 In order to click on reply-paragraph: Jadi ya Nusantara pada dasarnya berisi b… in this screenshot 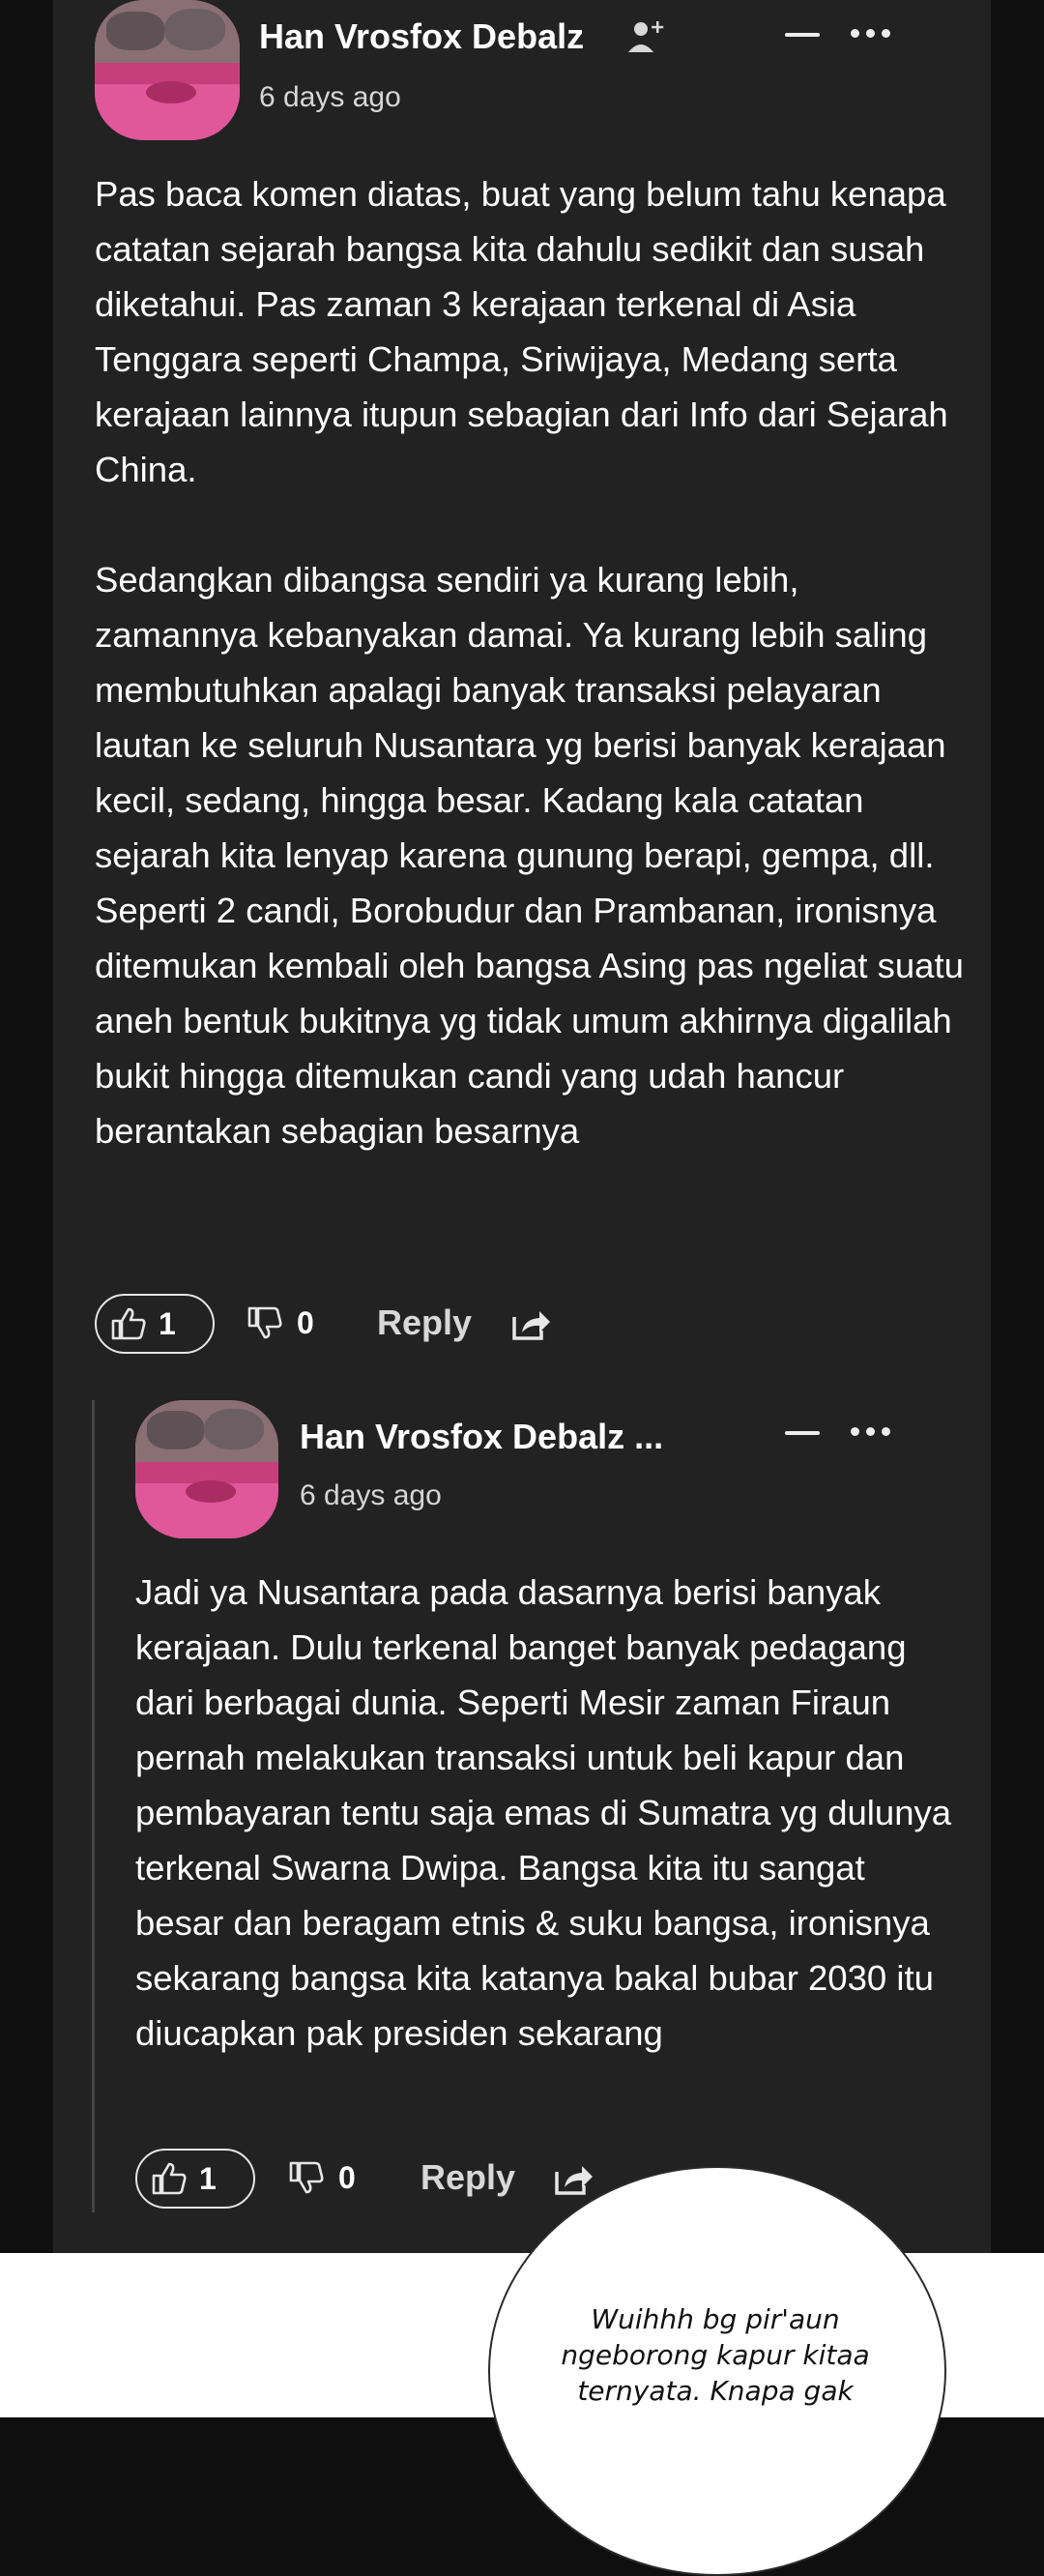, I will do `click(544, 1812)`.